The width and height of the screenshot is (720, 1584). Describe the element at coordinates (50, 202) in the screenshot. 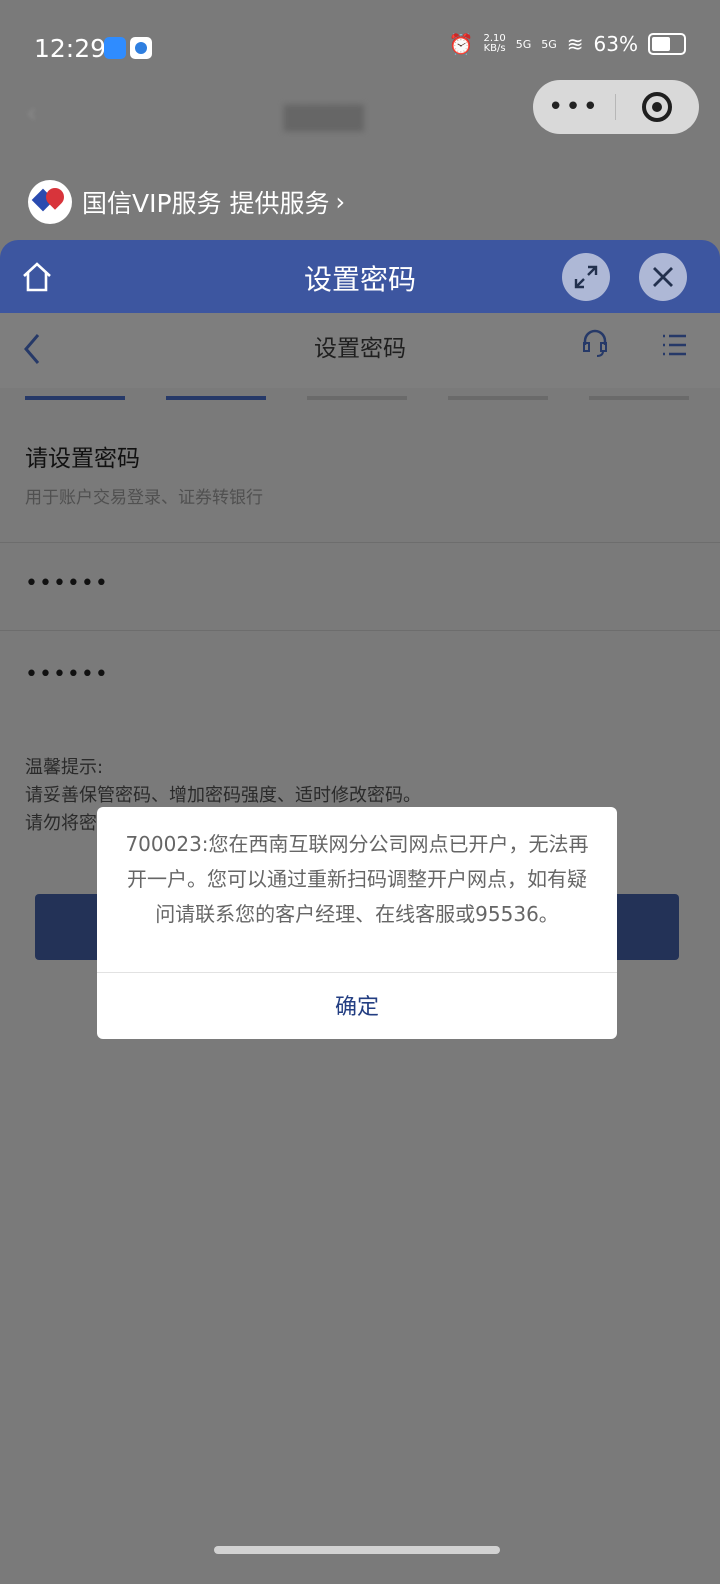

I see `provider-logo` at that location.